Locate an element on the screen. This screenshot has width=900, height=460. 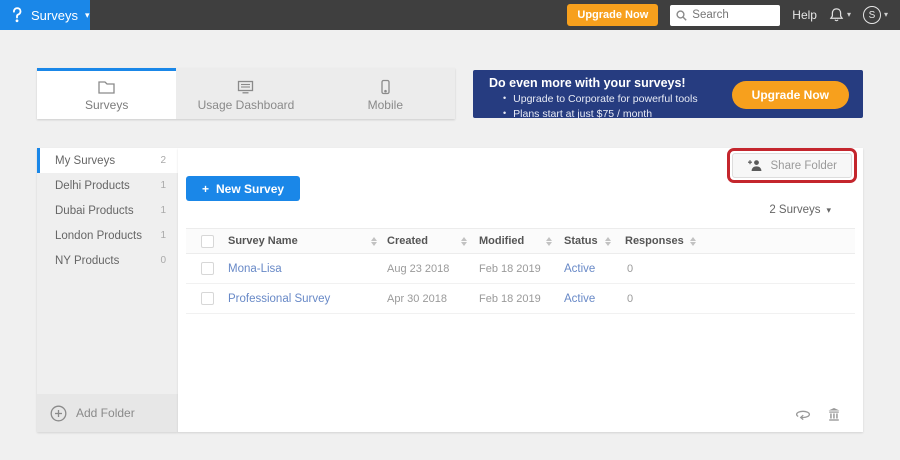
banner-bullet: • Plans start at just $75 / month is located at coordinates (676, 114).